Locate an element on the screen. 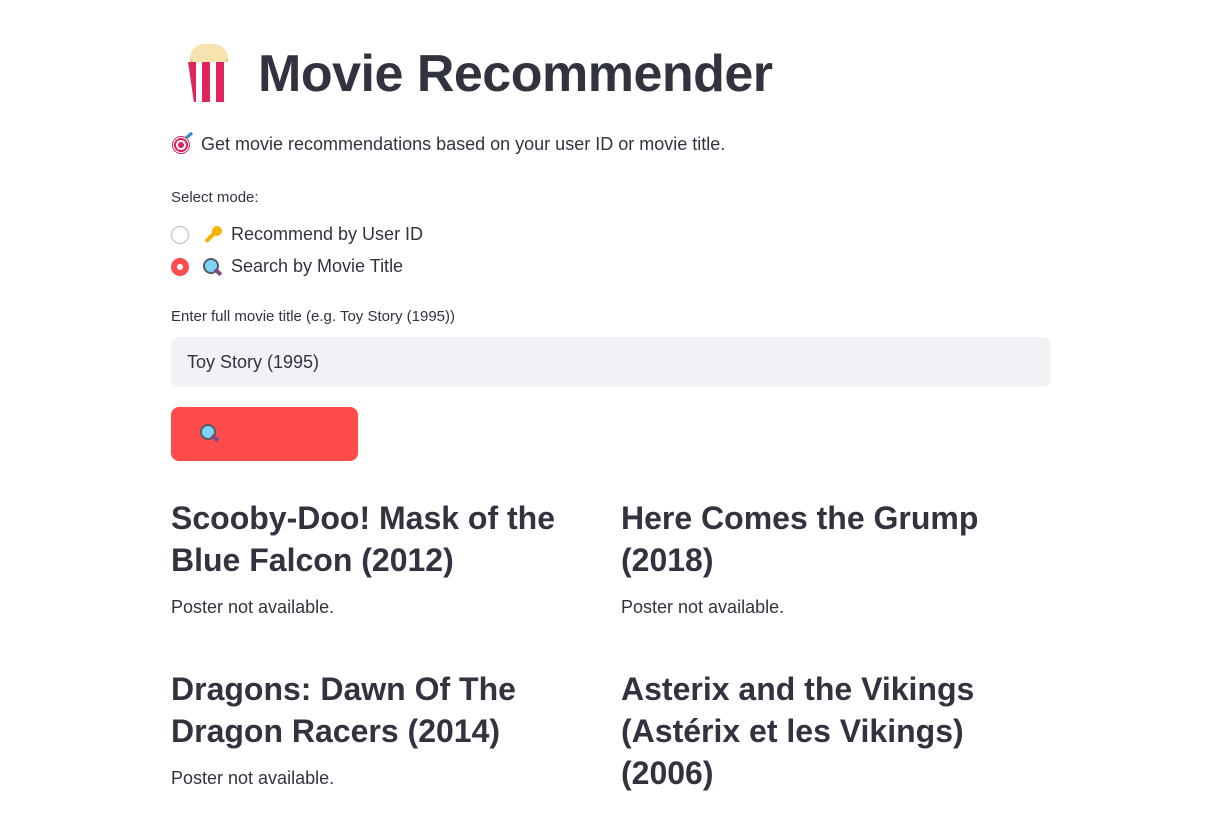  recommendation-title: Here Comes the Grump (2018) is located at coordinates (800, 539).